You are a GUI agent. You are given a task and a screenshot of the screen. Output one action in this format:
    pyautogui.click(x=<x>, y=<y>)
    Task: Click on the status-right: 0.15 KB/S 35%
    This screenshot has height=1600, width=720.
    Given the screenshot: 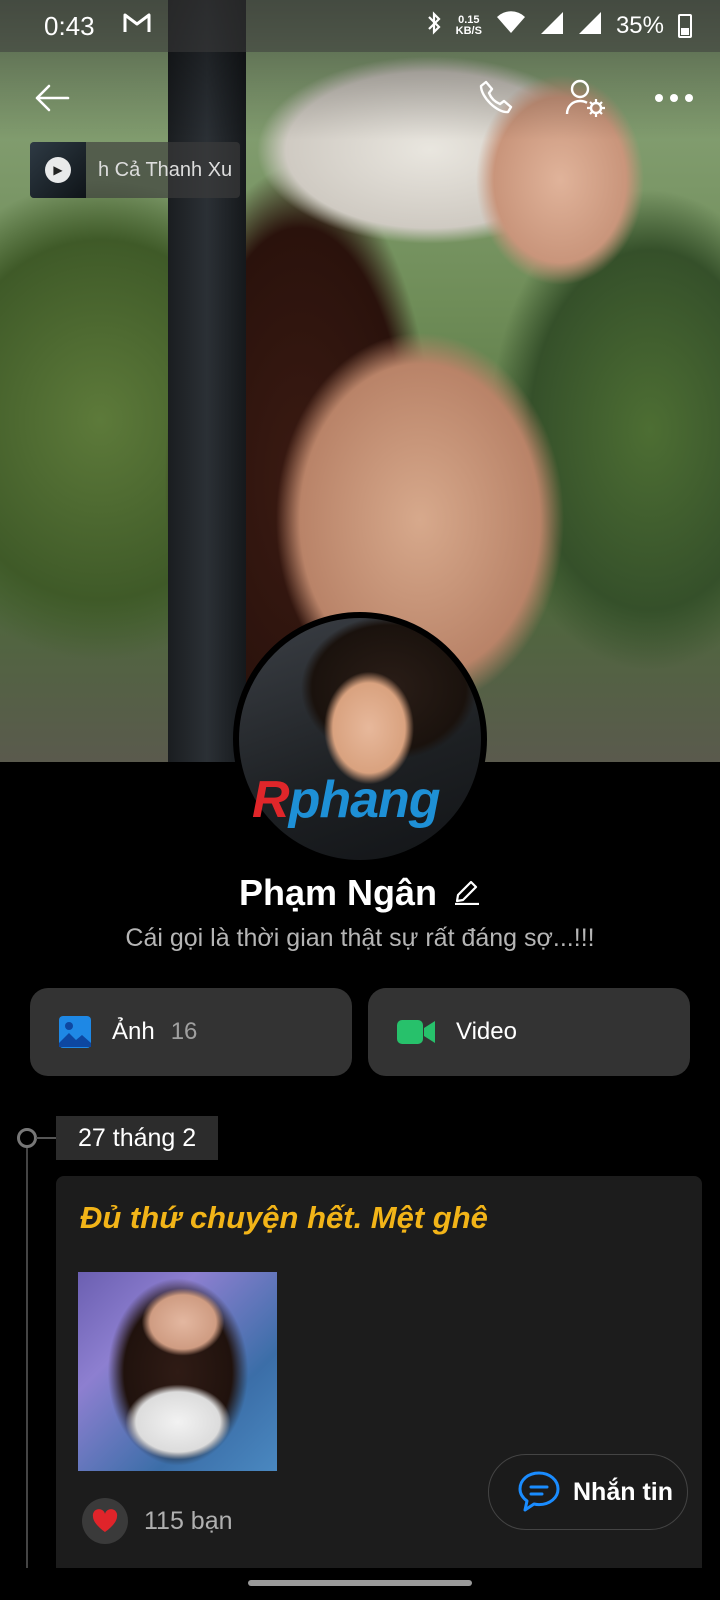 What is the action you would take?
    pyautogui.click(x=559, y=26)
    